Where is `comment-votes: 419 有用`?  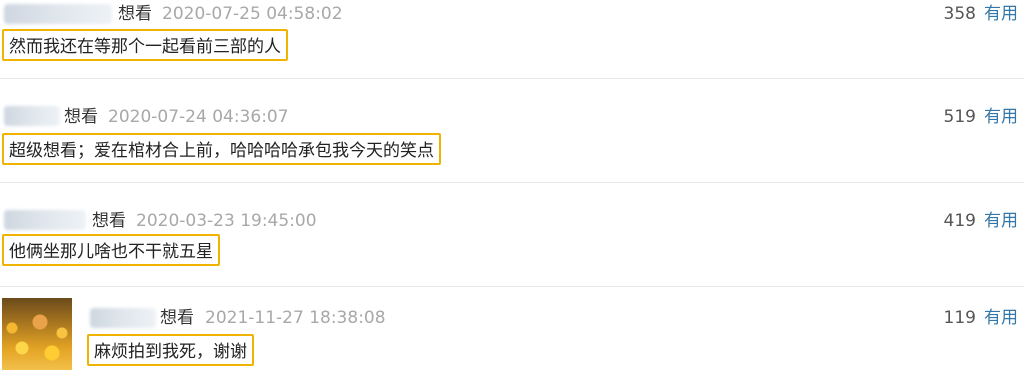
comment-votes: 419 有用 is located at coordinates (981, 221).